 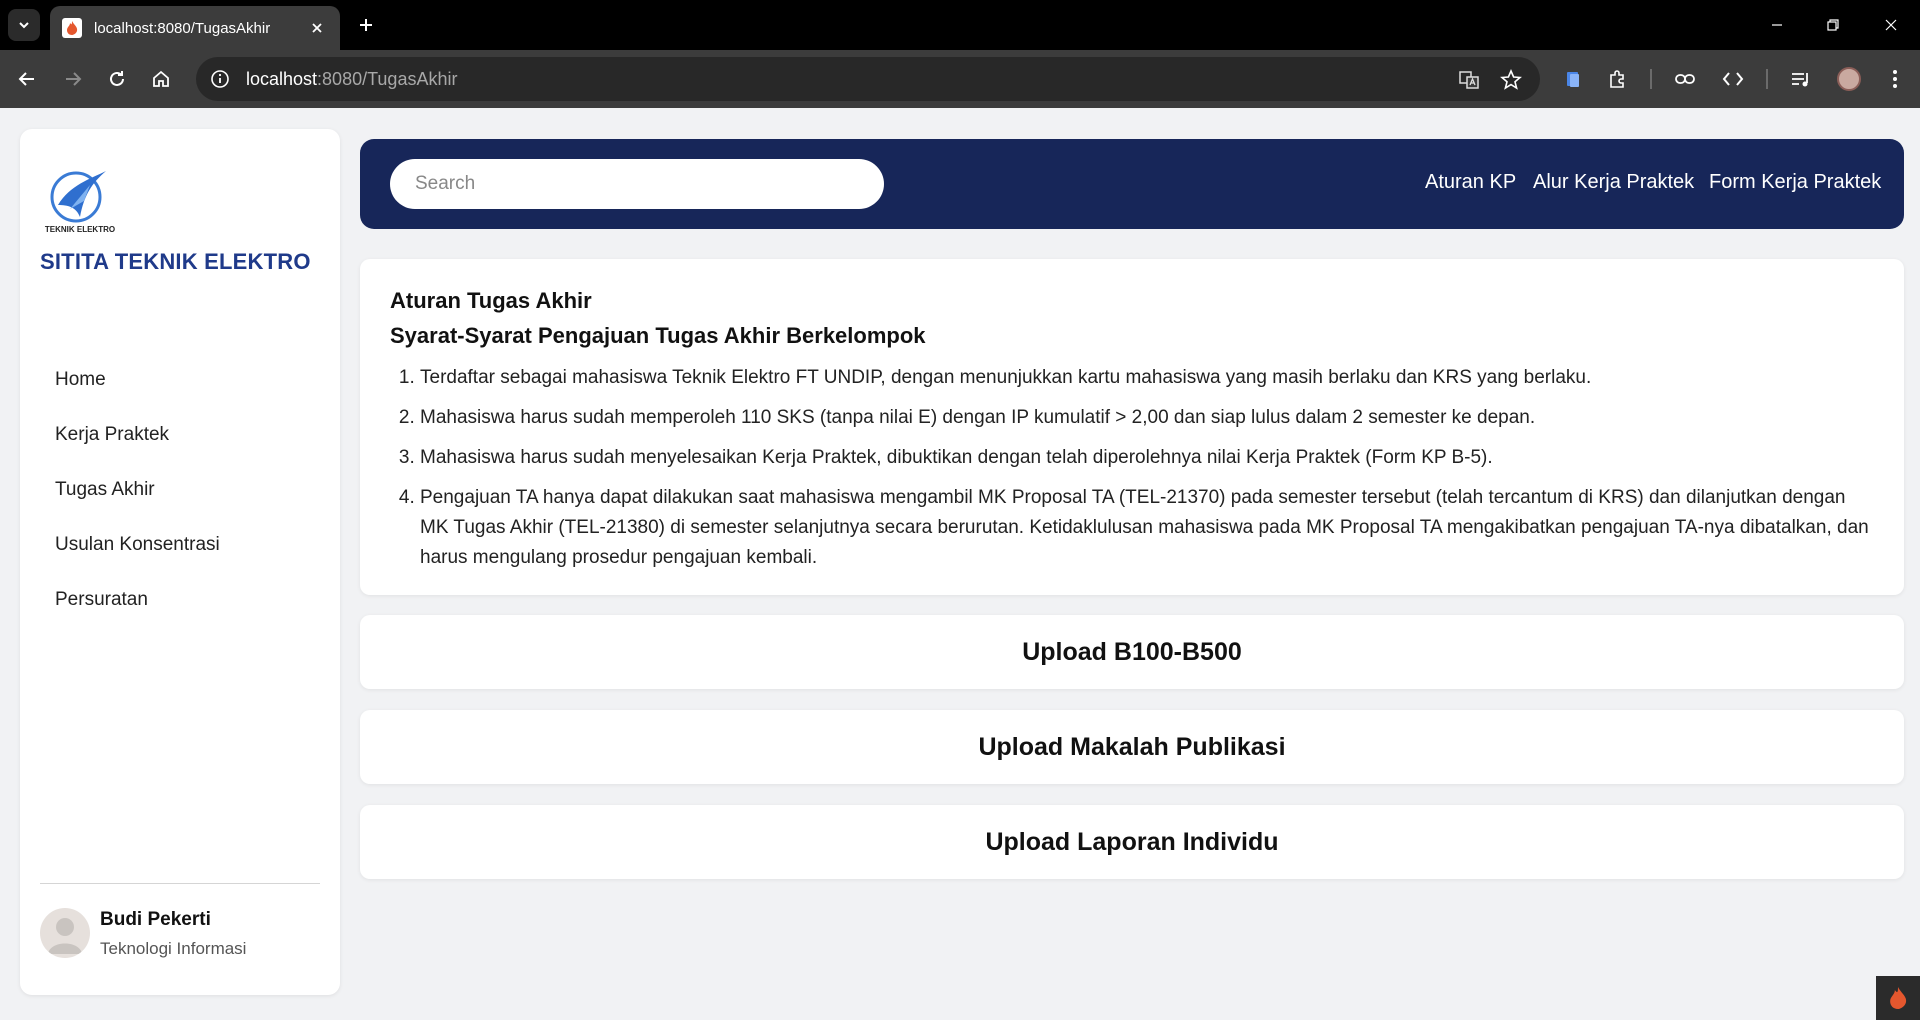 I want to click on plus-icon, so click(x=366, y=25).